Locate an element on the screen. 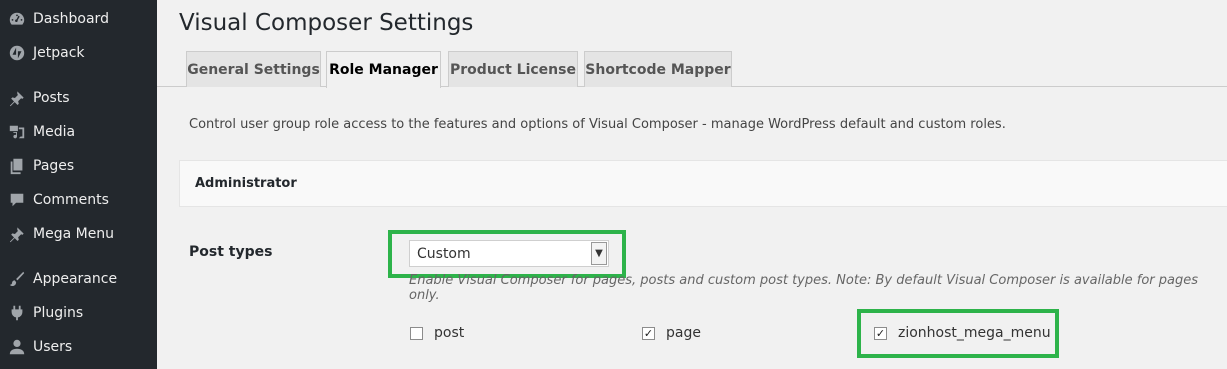 The width and height of the screenshot is (1227, 369). tab-product-license: Product License is located at coordinates (513, 69).